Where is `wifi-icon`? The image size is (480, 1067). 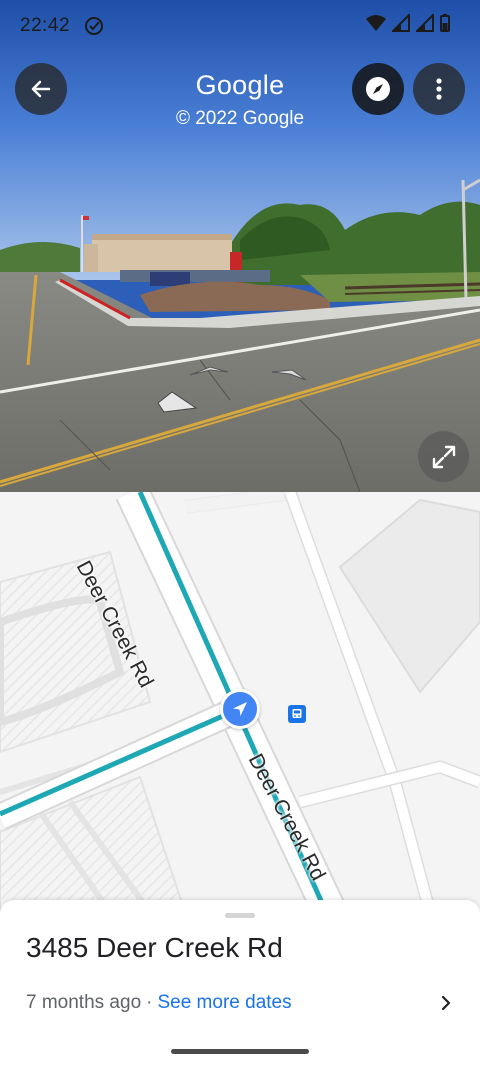 wifi-icon is located at coordinates (376, 23).